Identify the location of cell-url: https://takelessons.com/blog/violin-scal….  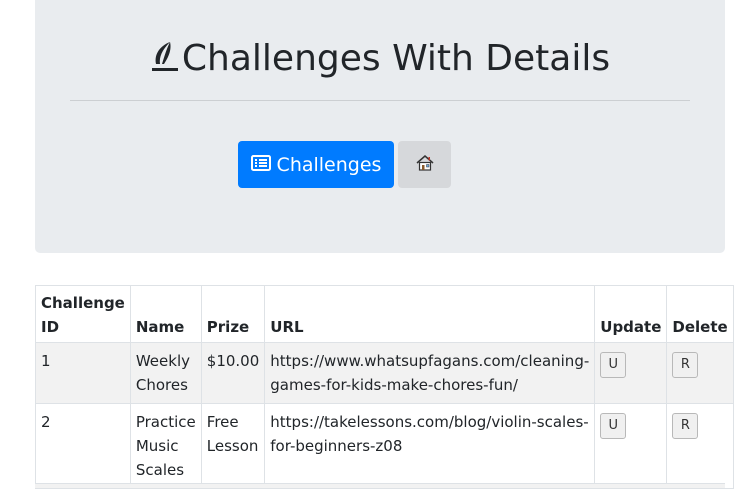
(430, 446).